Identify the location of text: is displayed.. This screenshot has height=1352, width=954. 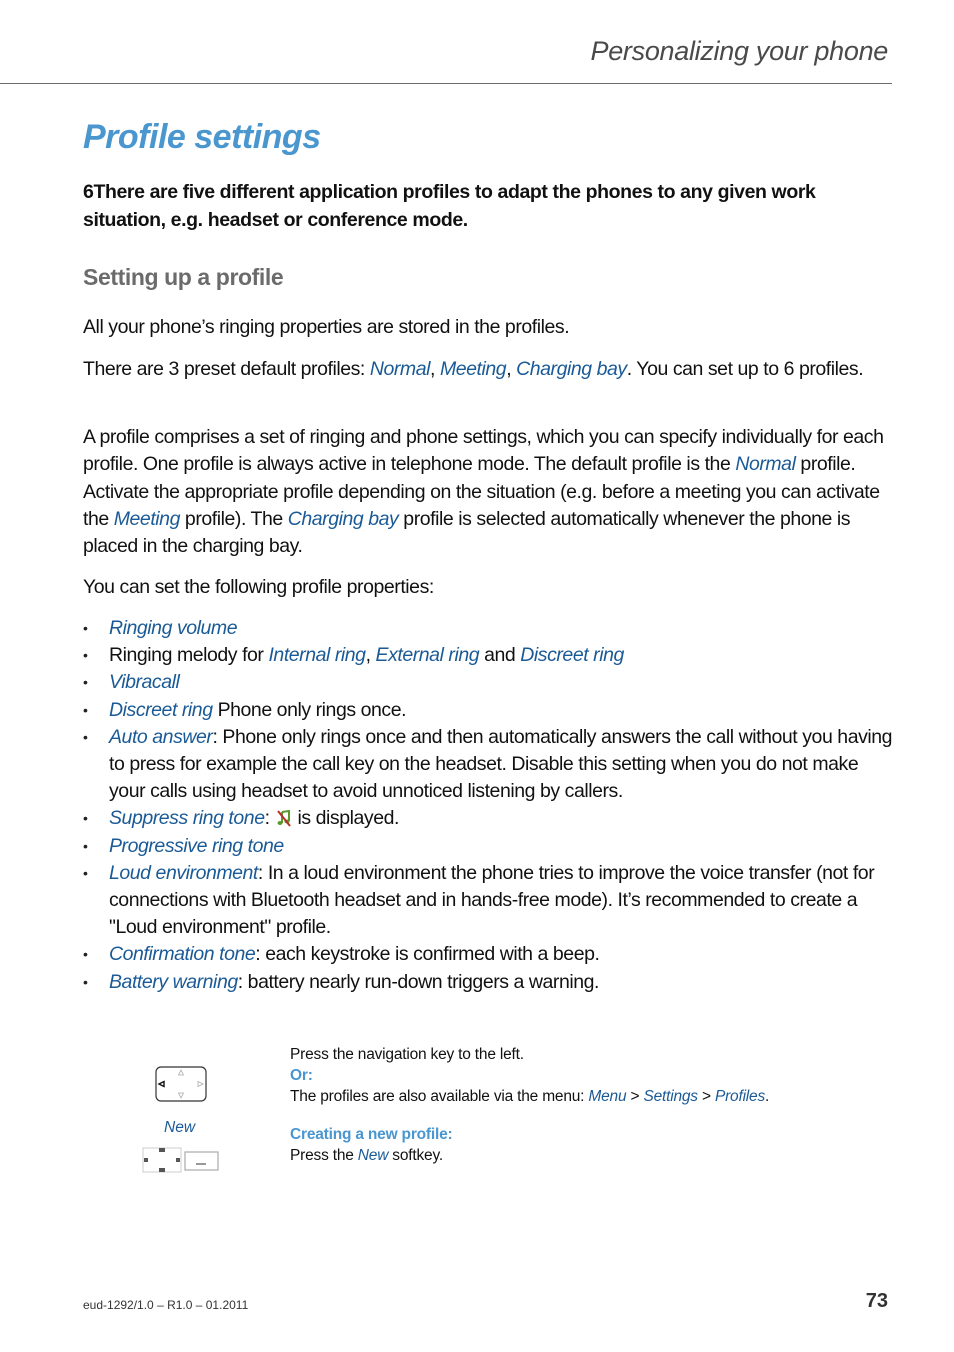
(345, 818).